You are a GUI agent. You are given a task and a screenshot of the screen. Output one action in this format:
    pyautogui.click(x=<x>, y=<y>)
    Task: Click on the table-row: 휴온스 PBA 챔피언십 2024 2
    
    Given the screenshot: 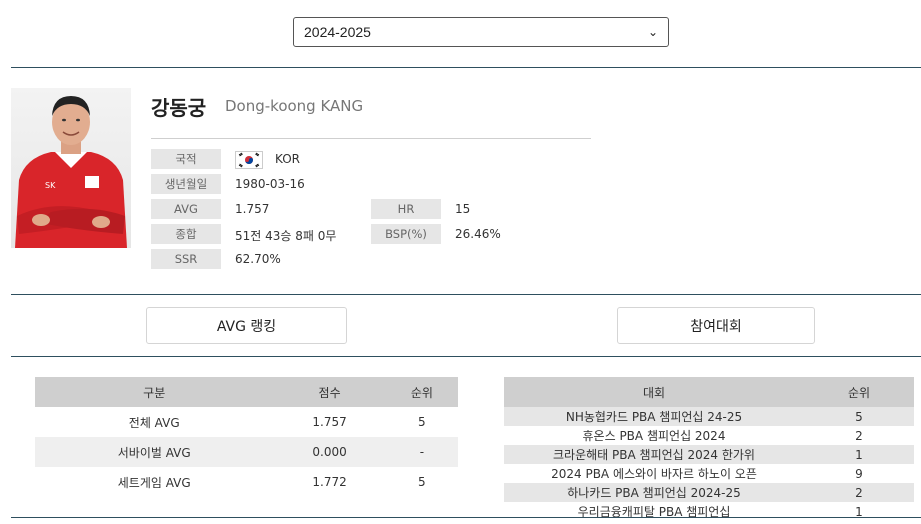 What is the action you would take?
    pyautogui.click(x=709, y=435)
    